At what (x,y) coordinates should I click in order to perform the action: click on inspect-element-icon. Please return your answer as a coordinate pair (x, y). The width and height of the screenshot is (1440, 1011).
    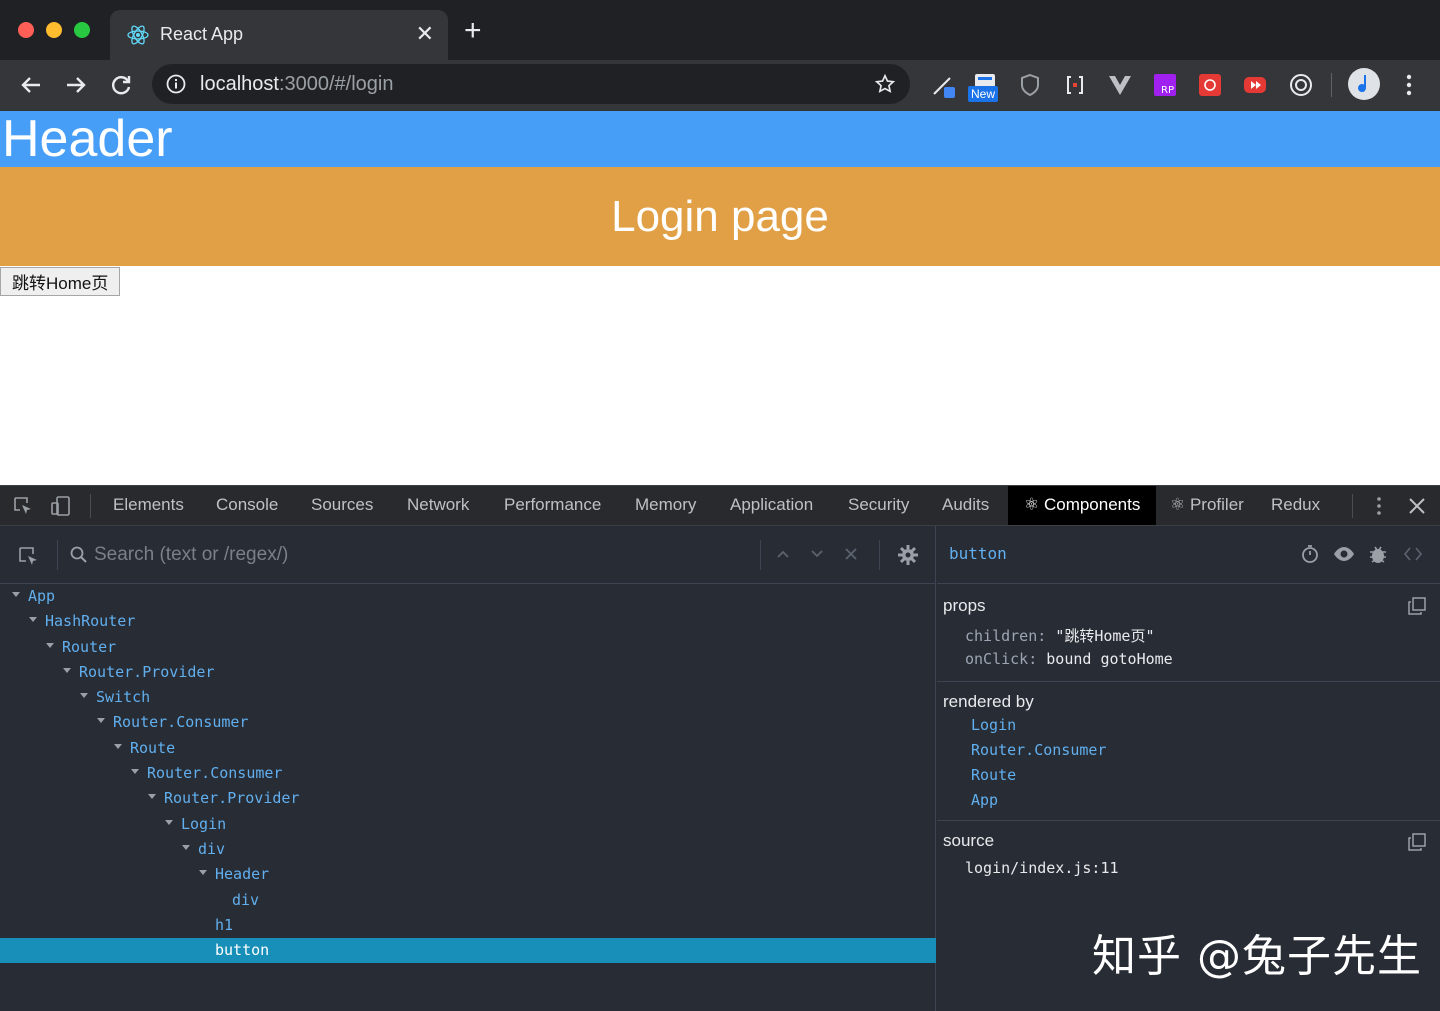
    Looking at the image, I should click on (23, 506).